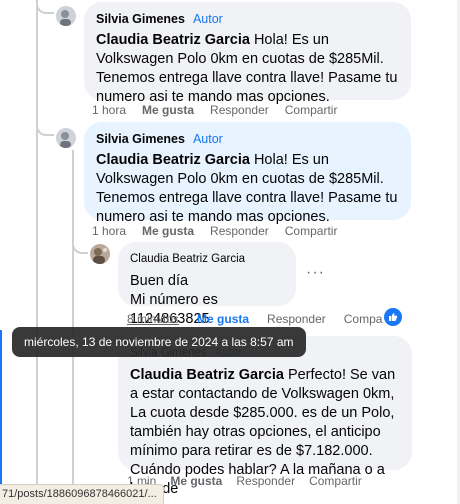 This screenshot has width=460, height=504. What do you see at coordinates (153, 319) in the screenshot?
I see `comment-timestamp: 8 minutos` at bounding box center [153, 319].